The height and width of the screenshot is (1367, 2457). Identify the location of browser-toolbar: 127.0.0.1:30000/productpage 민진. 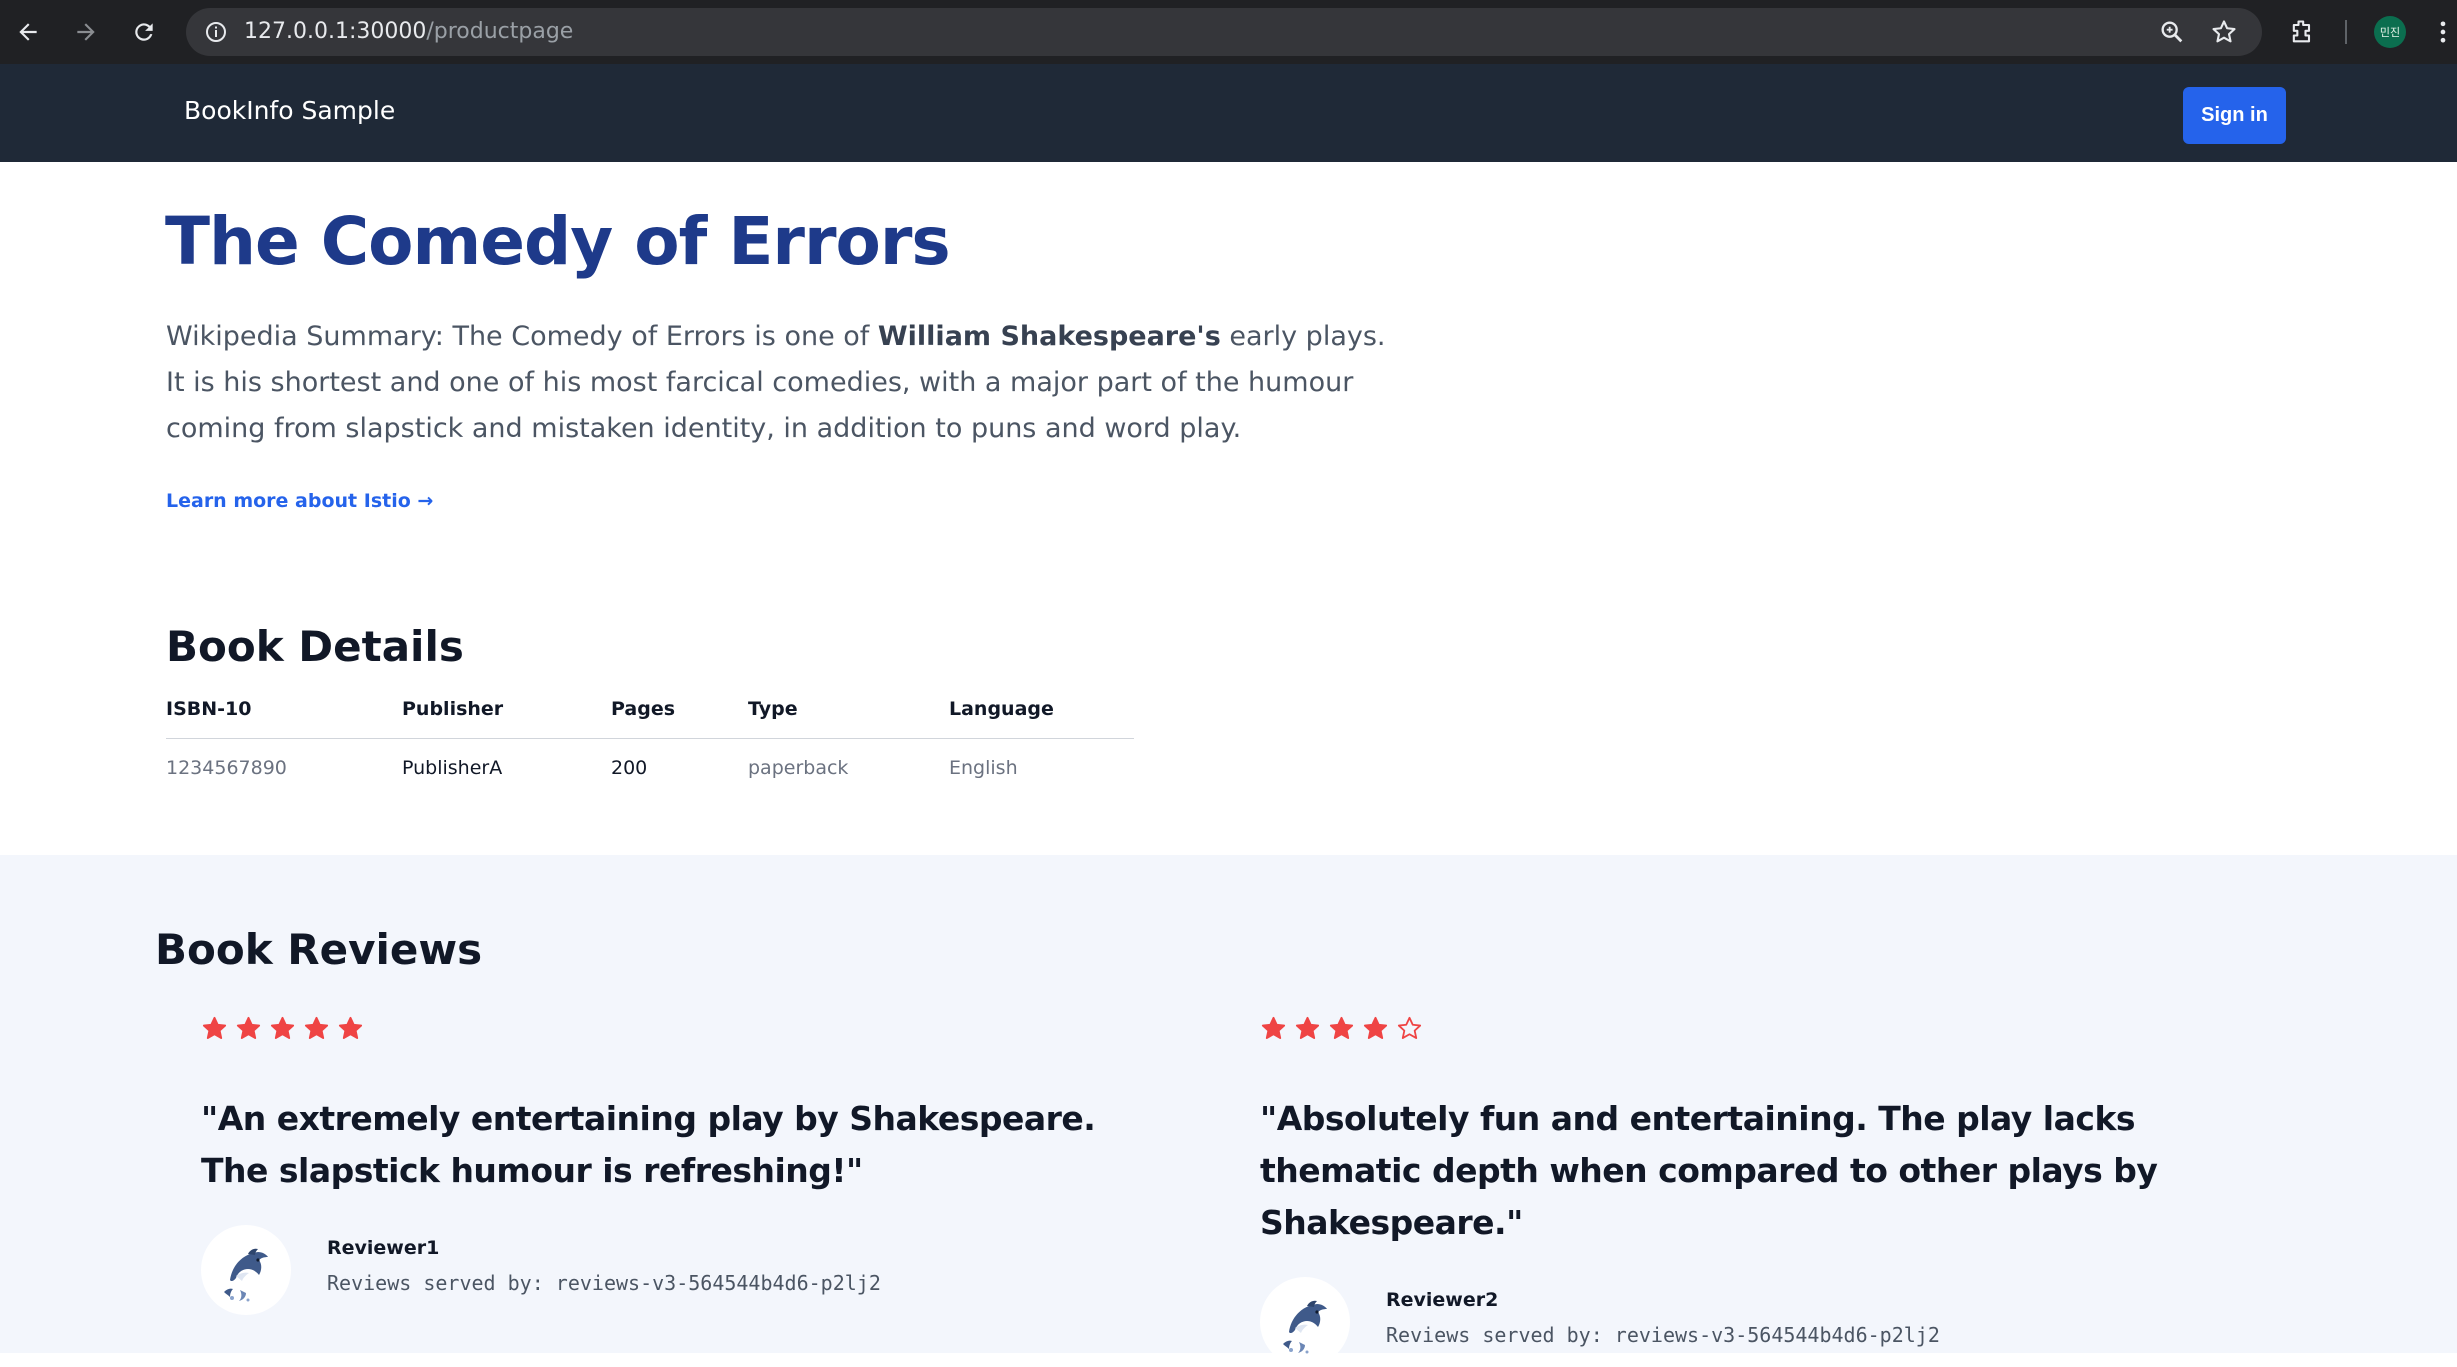
(1228, 32).